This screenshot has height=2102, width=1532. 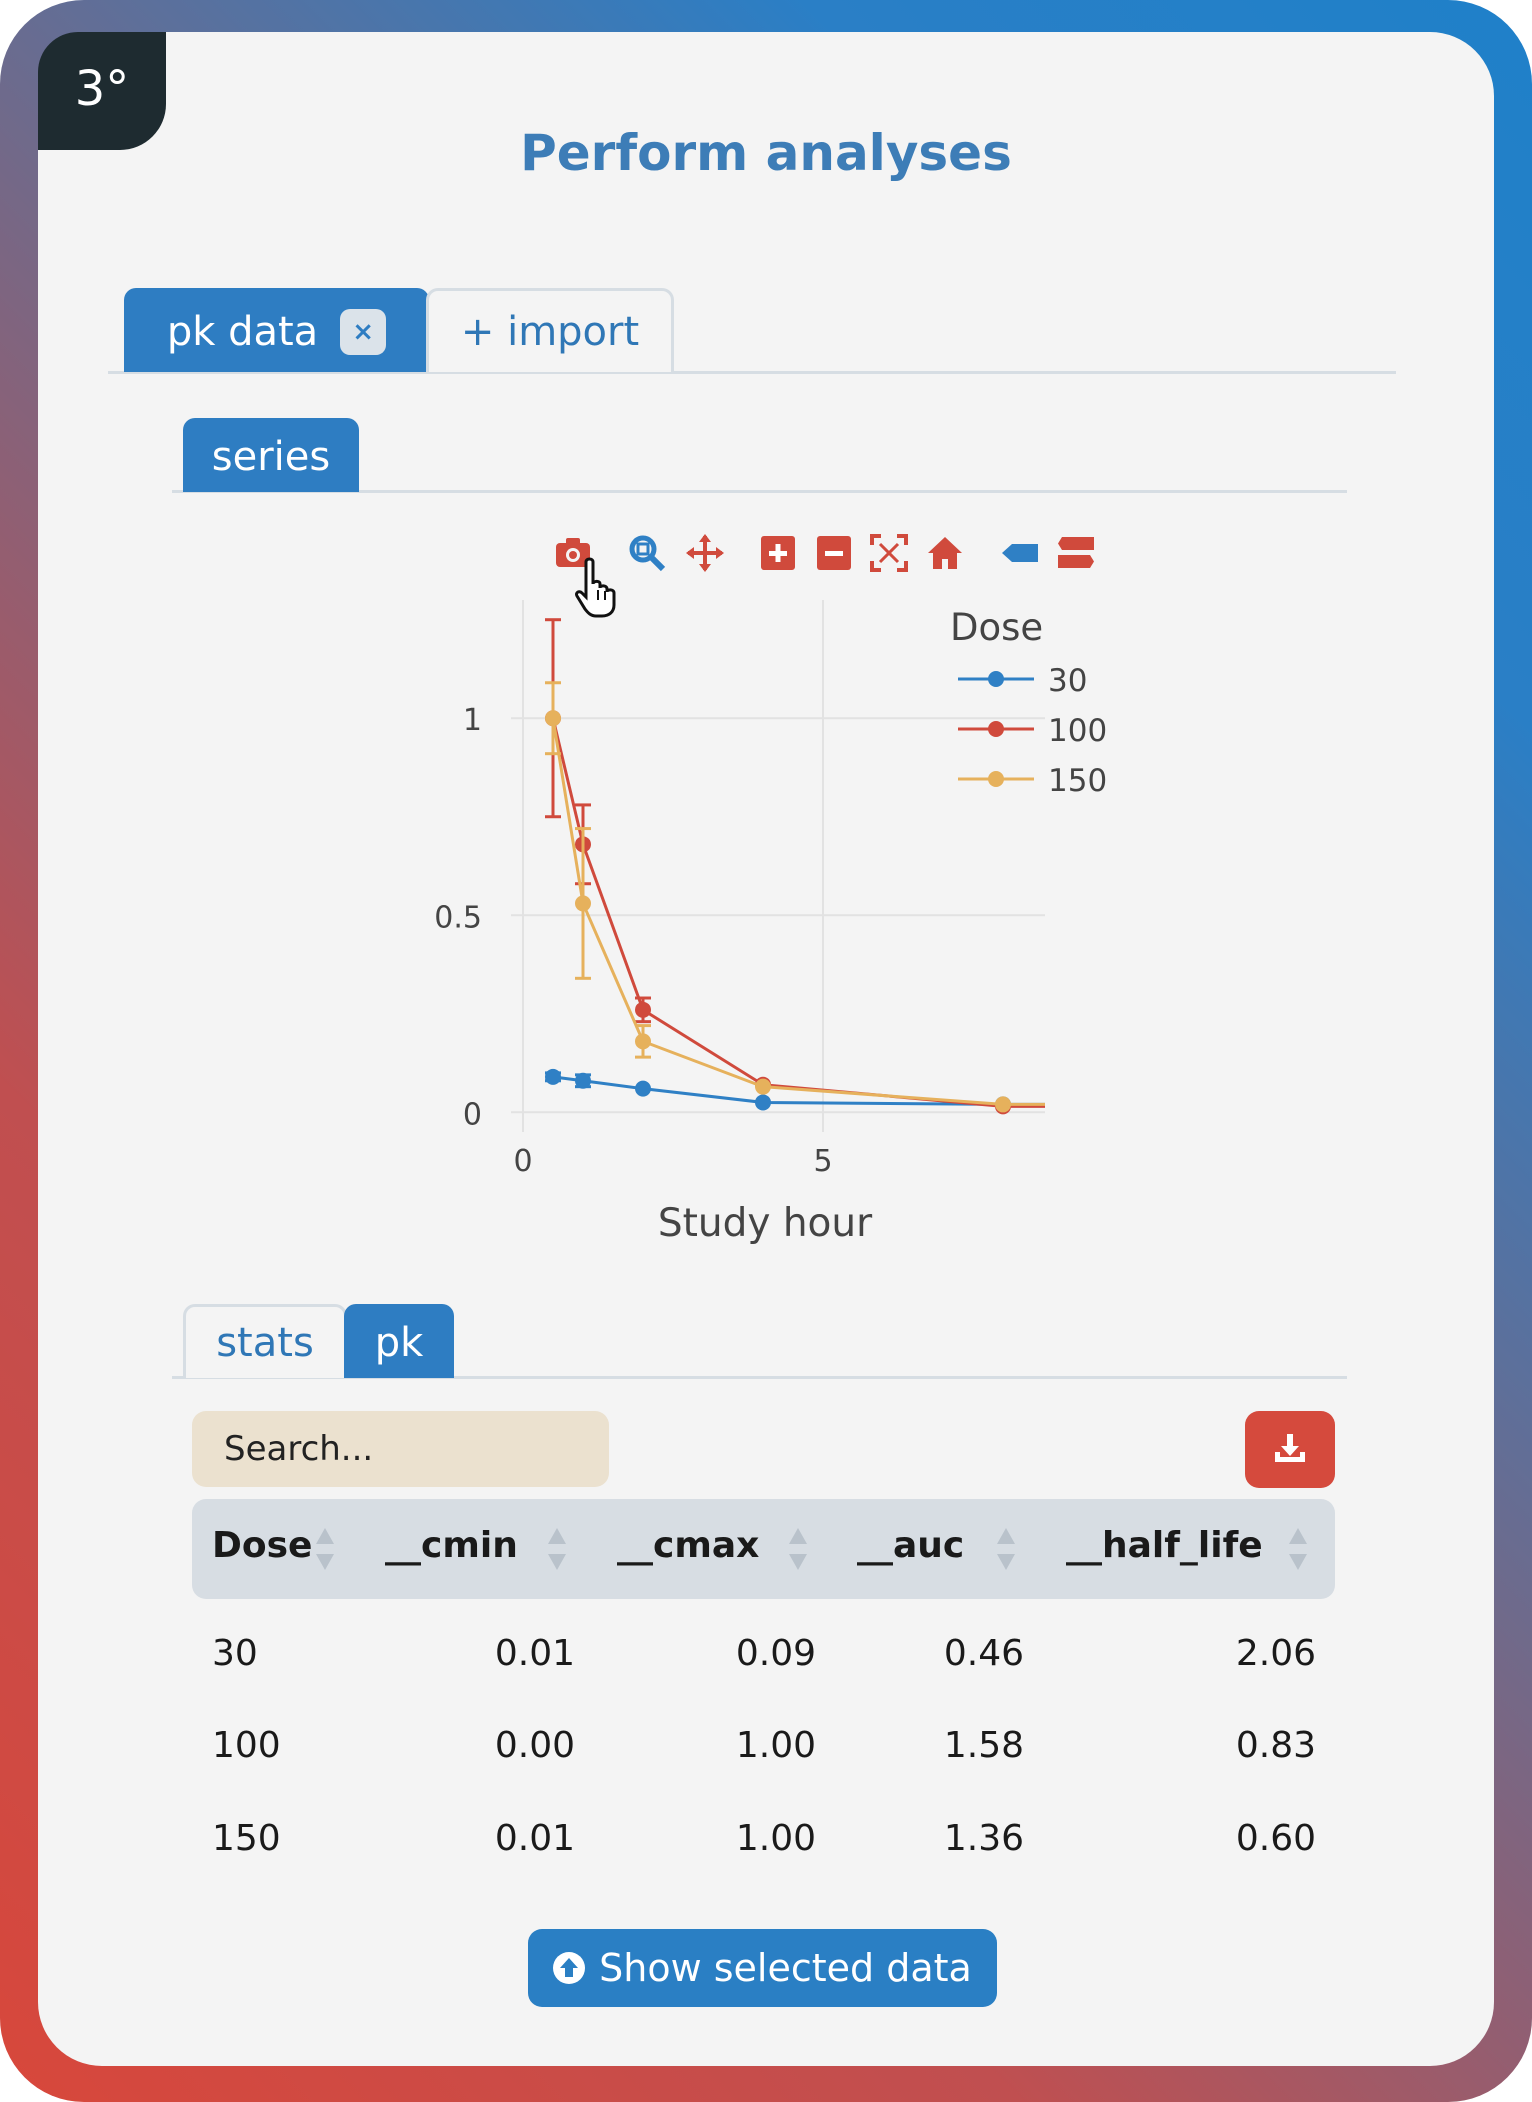 I want to click on column-header-cmin: __cmin, so click(x=451, y=1545).